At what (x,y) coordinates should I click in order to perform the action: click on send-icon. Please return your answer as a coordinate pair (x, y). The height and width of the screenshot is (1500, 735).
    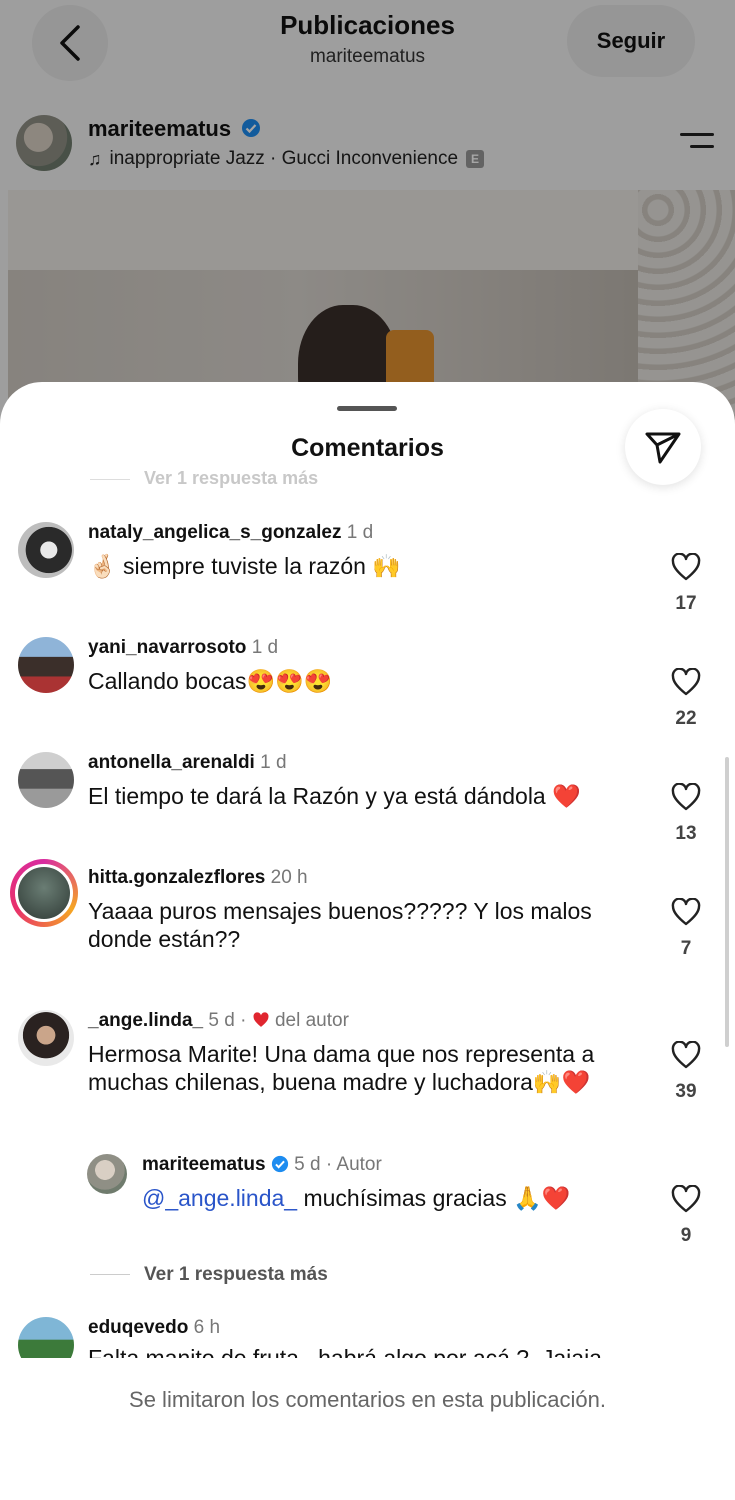
    Looking at the image, I should click on (663, 448).